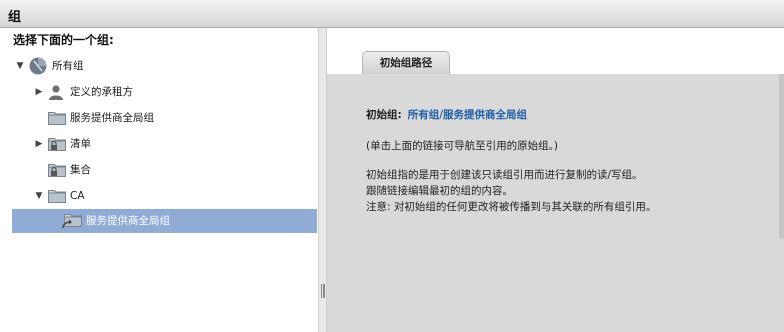 This screenshot has height=332, width=784. What do you see at coordinates (164, 118) in the screenshot?
I see `tree-item-sp-global-group: 服务提供商全局组` at bounding box center [164, 118].